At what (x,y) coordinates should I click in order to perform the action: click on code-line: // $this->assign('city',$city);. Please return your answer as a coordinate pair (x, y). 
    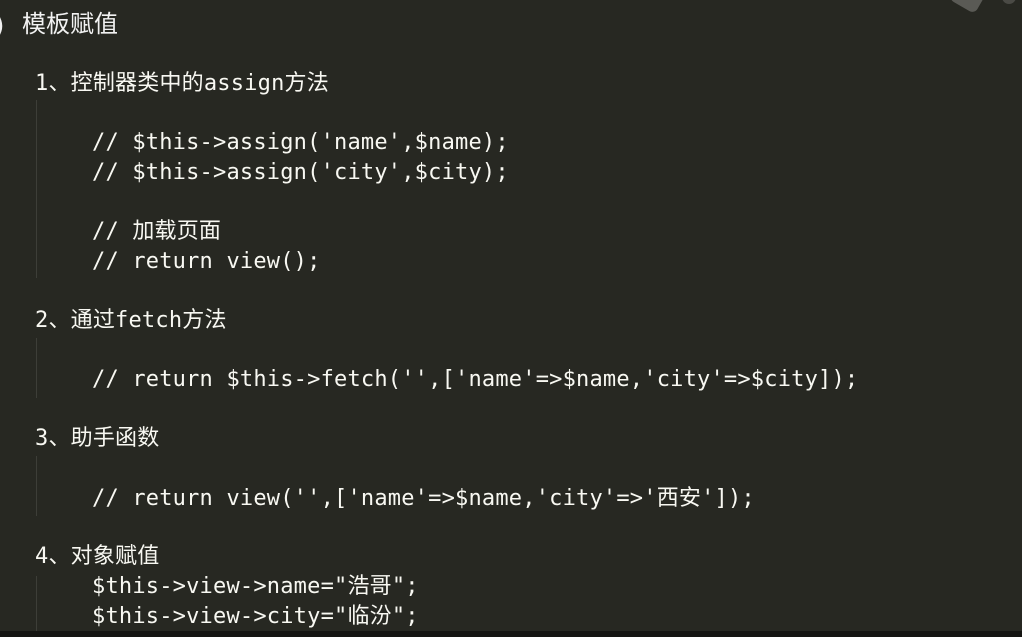
    Looking at the image, I should click on (300, 172).